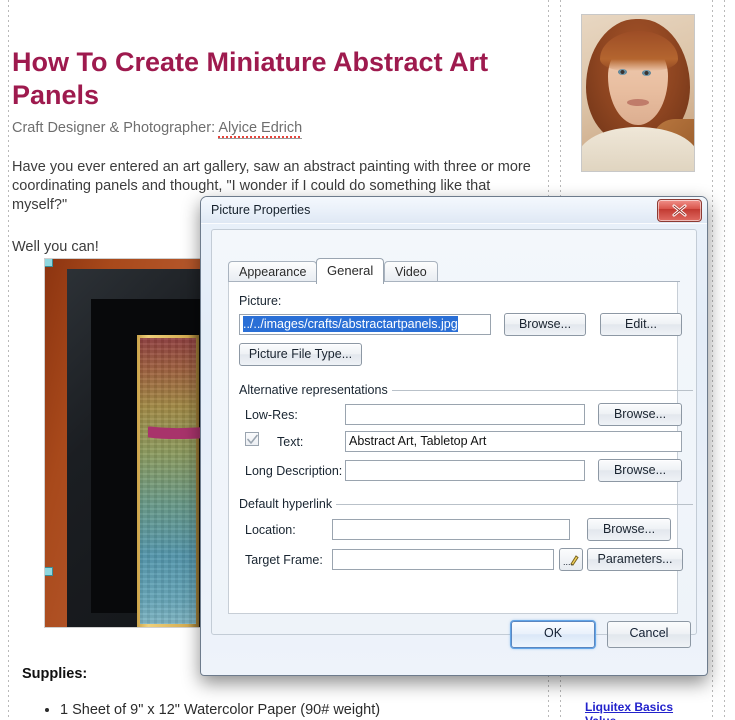 Image resolution: width=735 pixels, height=720 pixels. Describe the element at coordinates (294, 471) in the screenshot. I see `long-description-label: Long Description:` at that location.